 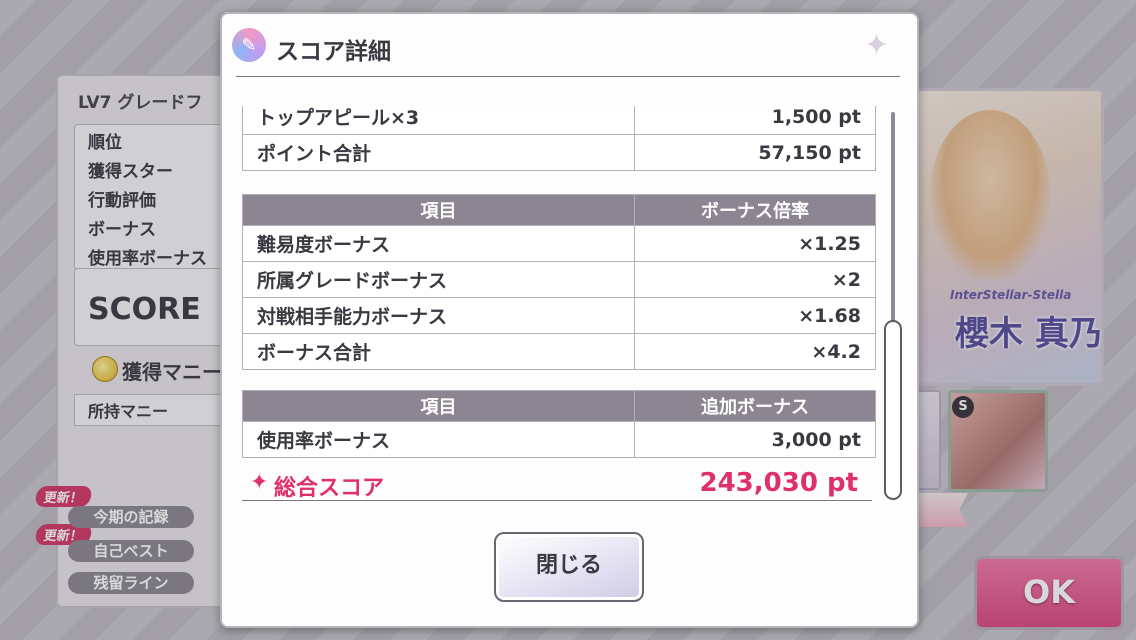 I want to click on table-header: 項目 追加ボーナス, so click(x=558, y=406).